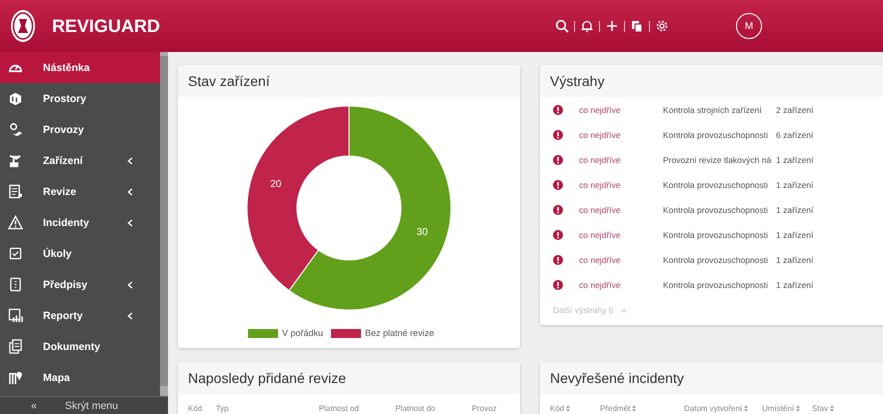 The width and height of the screenshot is (883, 414). I want to click on nav-item: Zařízení, so click(80, 160).